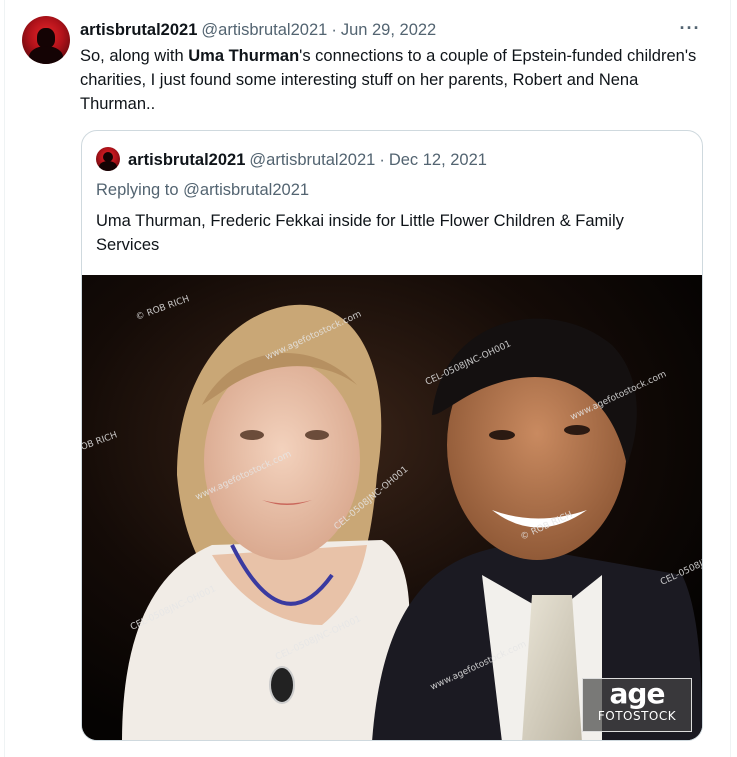  I want to click on avatar-head, so click(46, 38).